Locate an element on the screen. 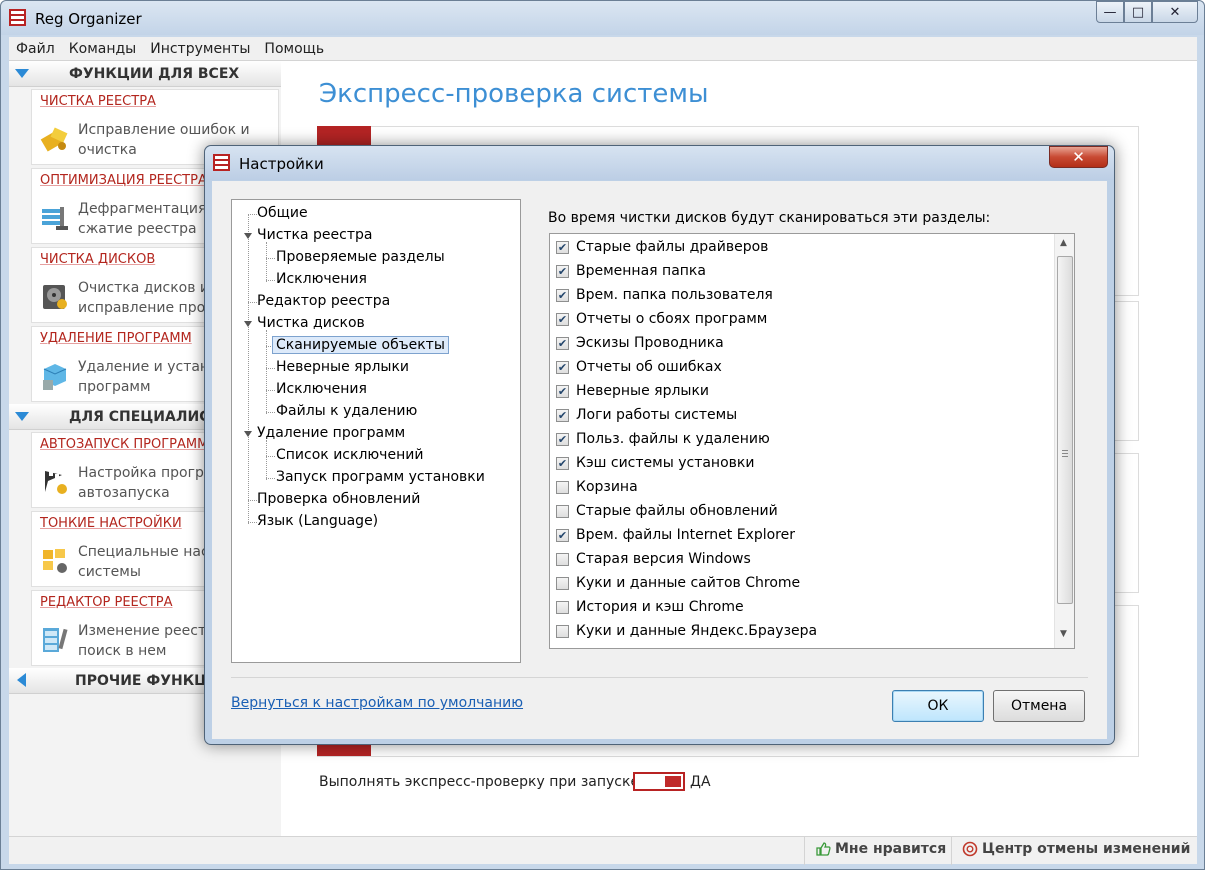  cancel-button: Отмена is located at coordinates (1039, 706).